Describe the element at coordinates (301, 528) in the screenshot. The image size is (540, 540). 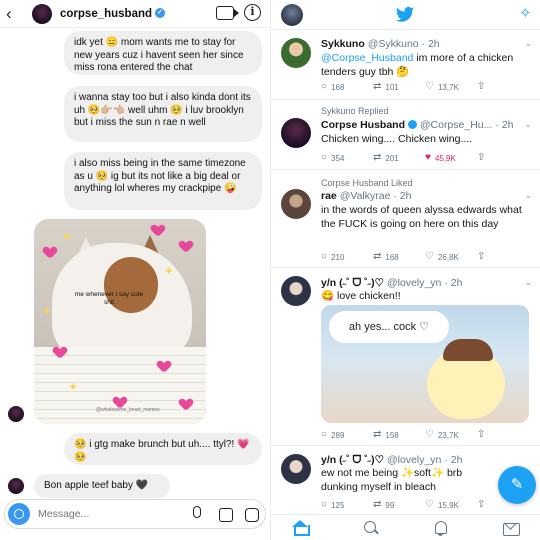
I see `home-icon` at that location.